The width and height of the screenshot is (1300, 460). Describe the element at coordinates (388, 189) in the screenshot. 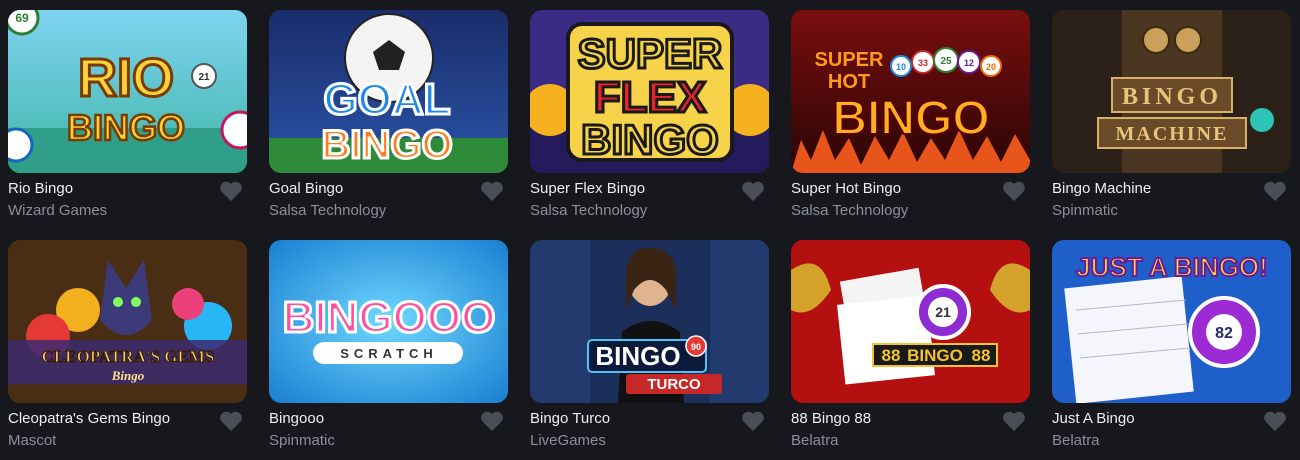

I see `game-title: Goal Bingo` at that location.